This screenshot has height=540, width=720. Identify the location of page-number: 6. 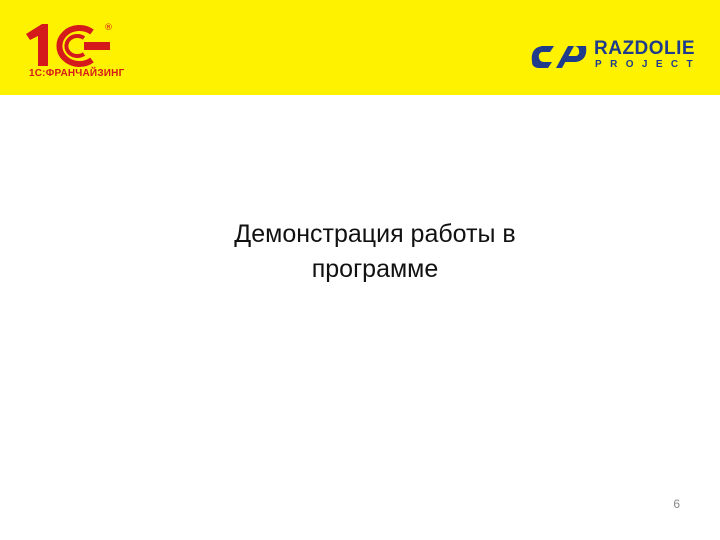
(676, 504).